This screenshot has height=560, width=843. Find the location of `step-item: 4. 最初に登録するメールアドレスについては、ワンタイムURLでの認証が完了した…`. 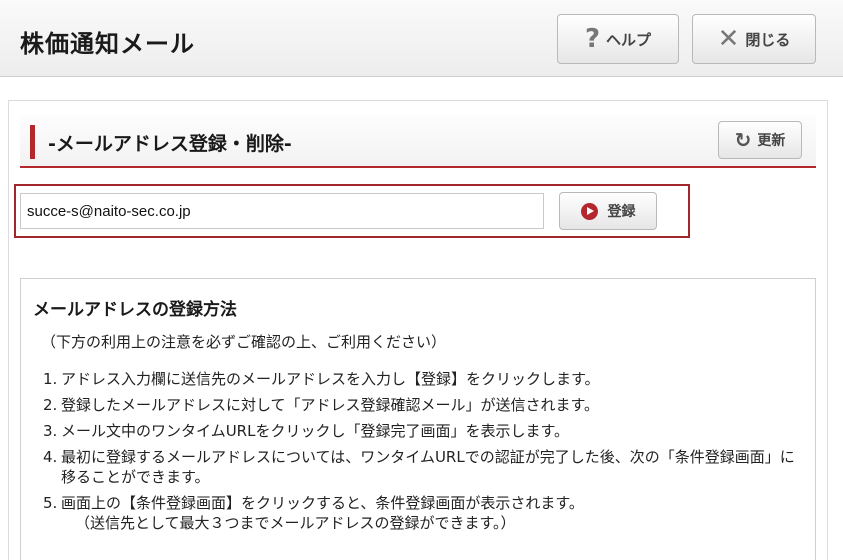

step-item: 4. 最初に登録するメールアドレスについては、ワンタイムURLでの認証が完了した… is located at coordinates (419, 467).